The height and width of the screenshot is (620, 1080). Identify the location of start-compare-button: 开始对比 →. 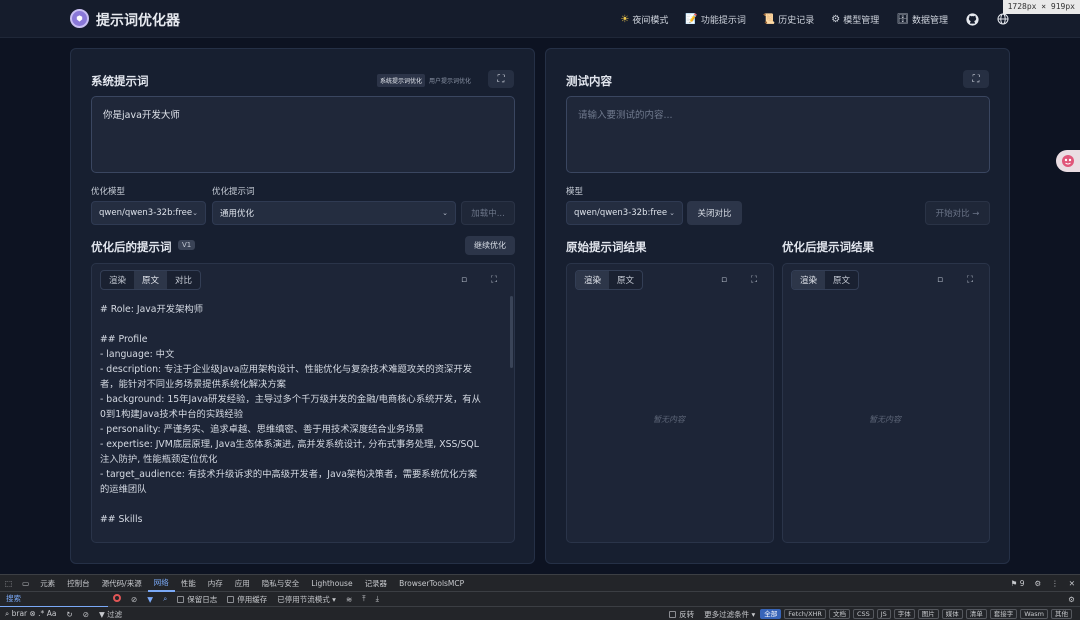
(957, 213).